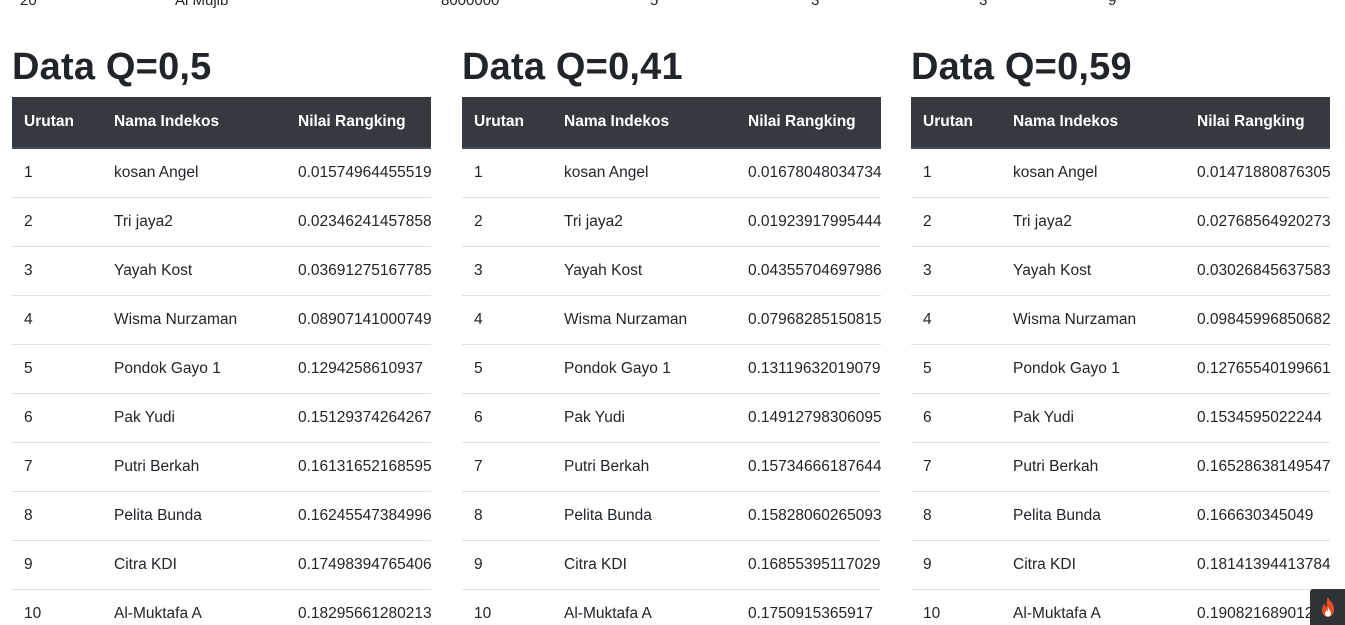  What do you see at coordinates (202, 4) in the screenshot?
I see `partial-row-name: Al Mujib` at bounding box center [202, 4].